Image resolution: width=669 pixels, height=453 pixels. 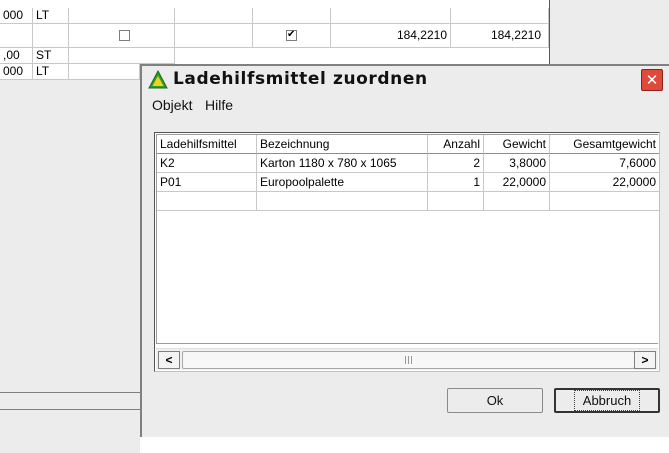 I want to click on horizontal-scrollbar: < >, so click(x=407, y=359).